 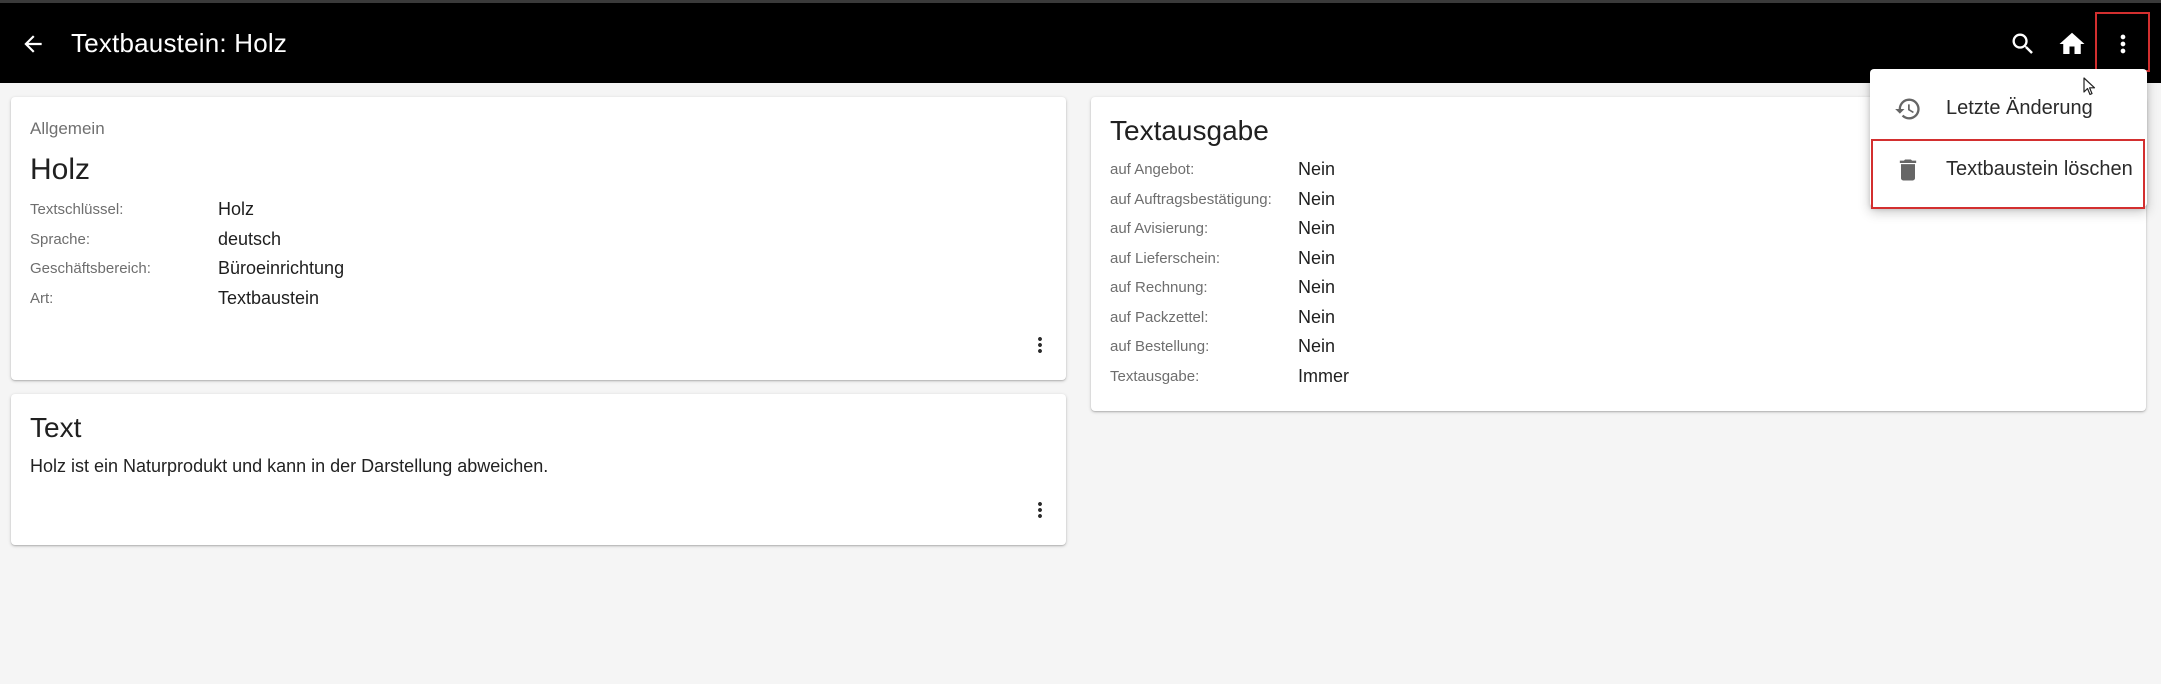 I want to click on home-button, so click(x=2072, y=44).